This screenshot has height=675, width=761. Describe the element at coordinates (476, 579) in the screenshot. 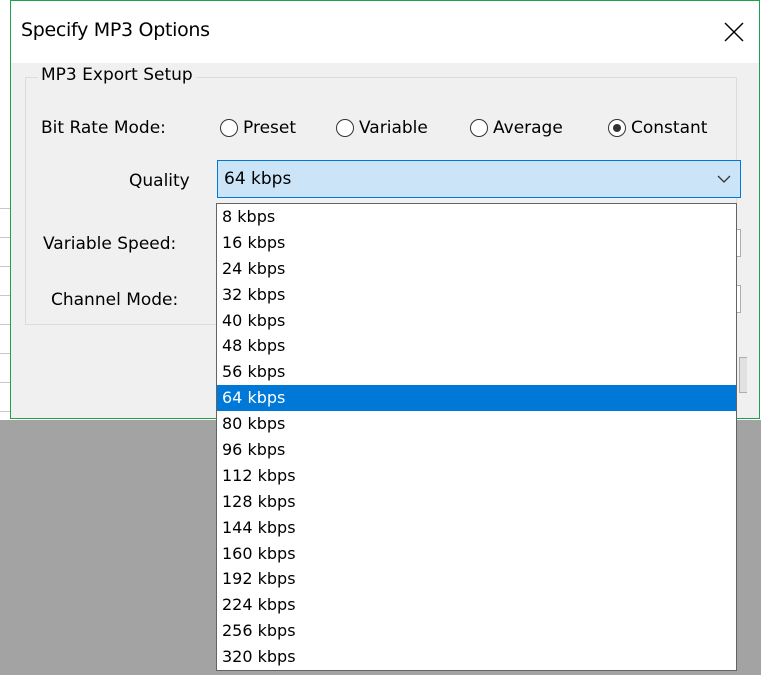

I see `list-item: 192 kbps` at that location.